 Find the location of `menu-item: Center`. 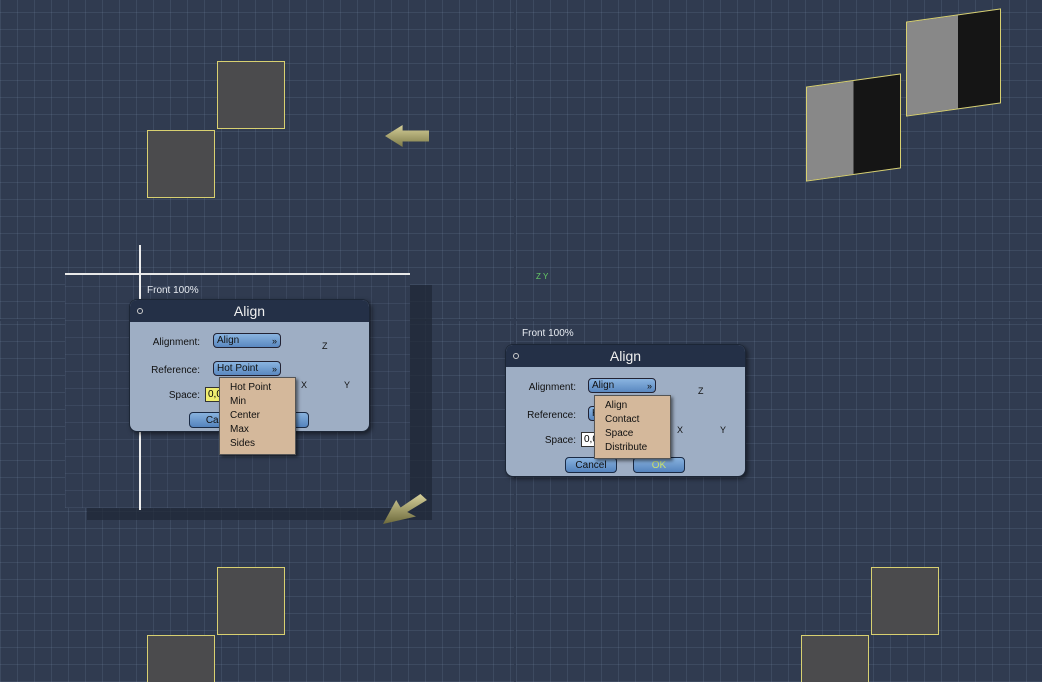

menu-item: Center is located at coordinates (257, 416).